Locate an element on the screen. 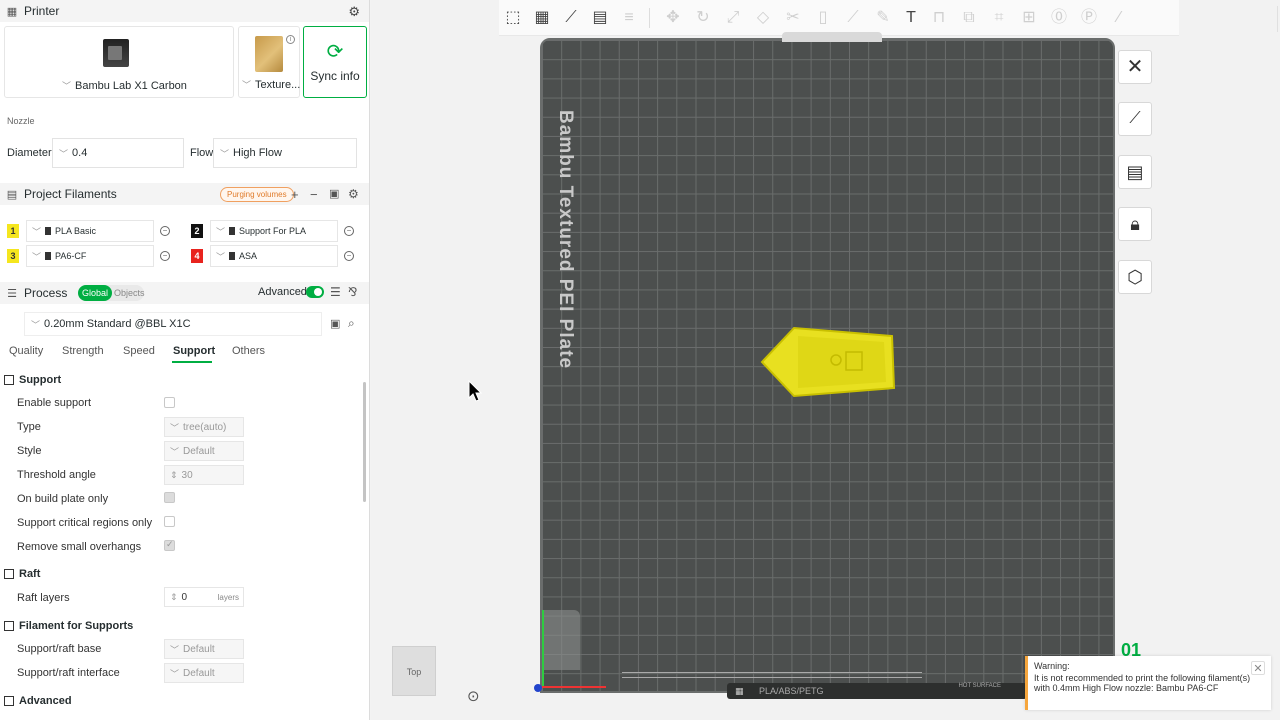 This screenshot has height=720, width=1280. filament-row: 3 ﹀ PA6-CF − is located at coordinates (88, 256).